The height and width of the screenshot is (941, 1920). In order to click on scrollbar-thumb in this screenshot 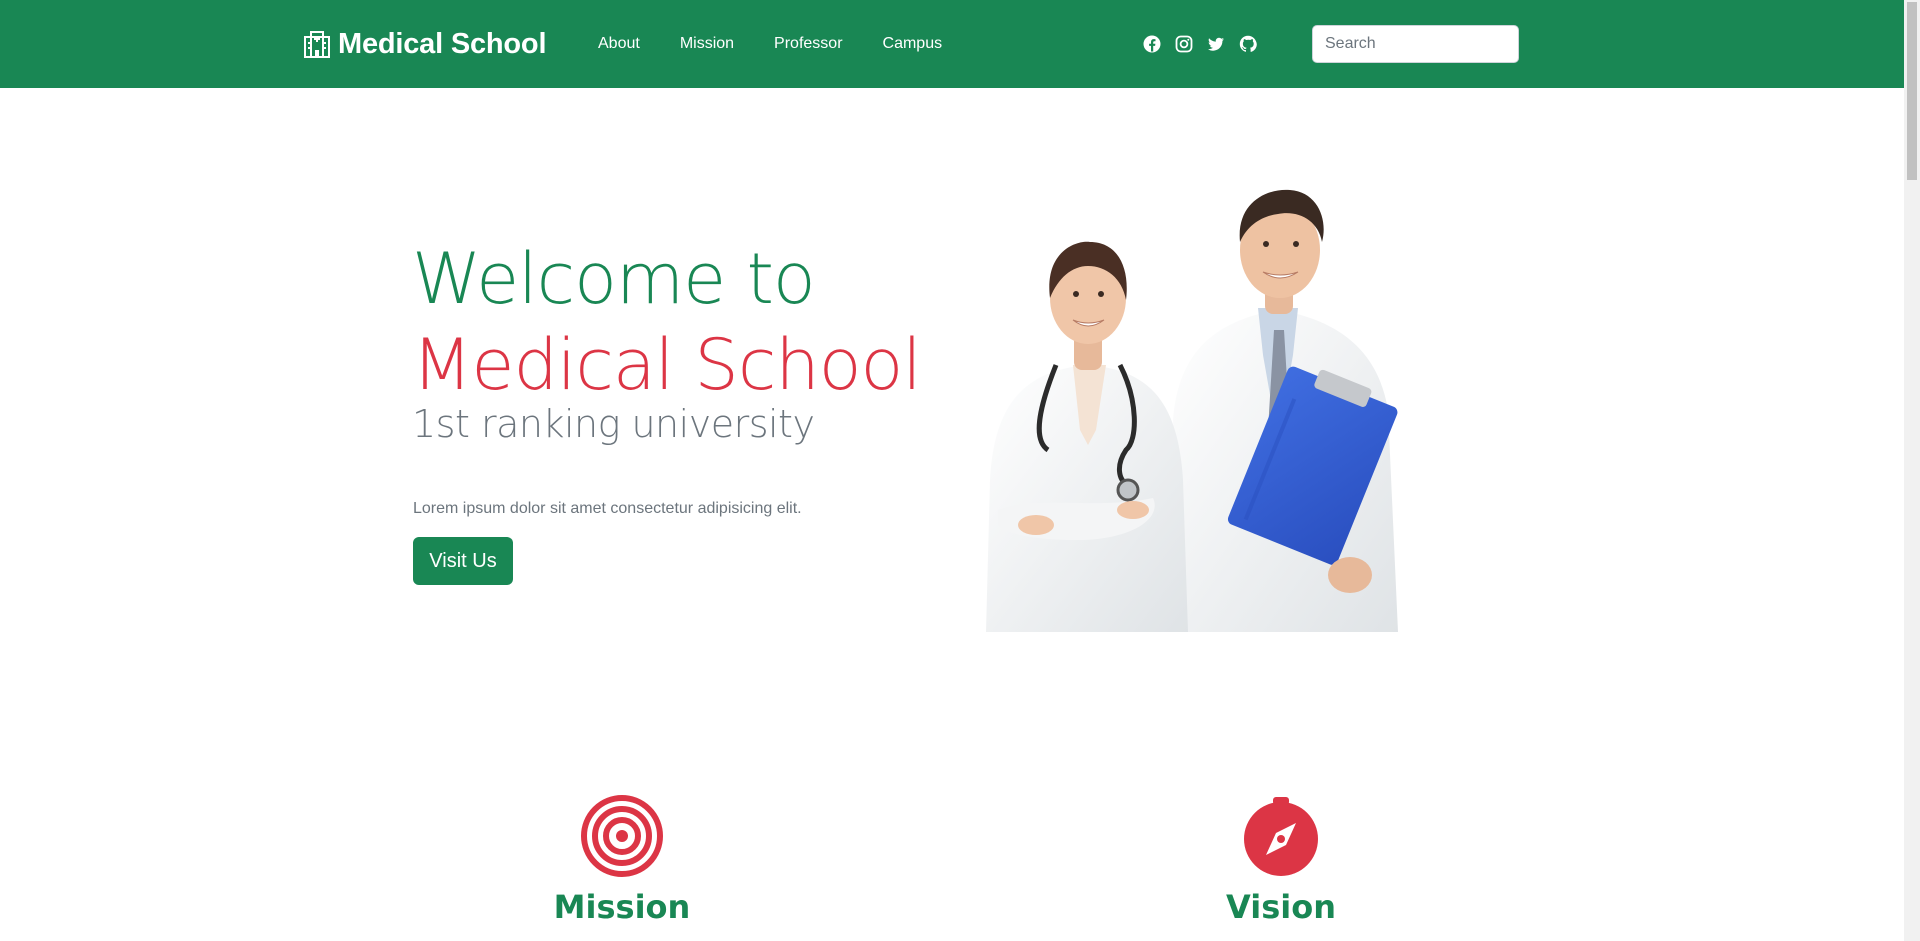, I will do `click(1912, 91)`.